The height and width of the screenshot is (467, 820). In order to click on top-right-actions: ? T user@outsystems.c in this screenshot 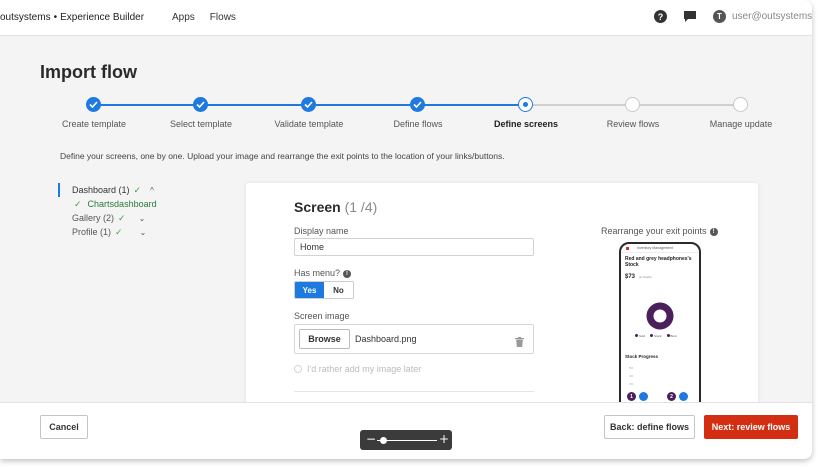, I will do `click(733, 16)`.